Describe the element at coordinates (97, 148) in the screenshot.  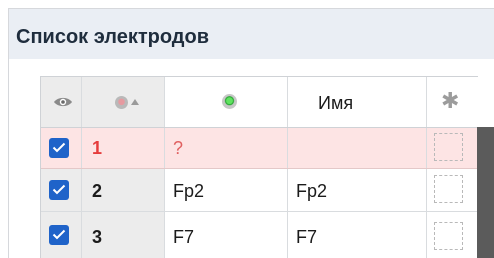
I see `electrode-number: 1` at that location.